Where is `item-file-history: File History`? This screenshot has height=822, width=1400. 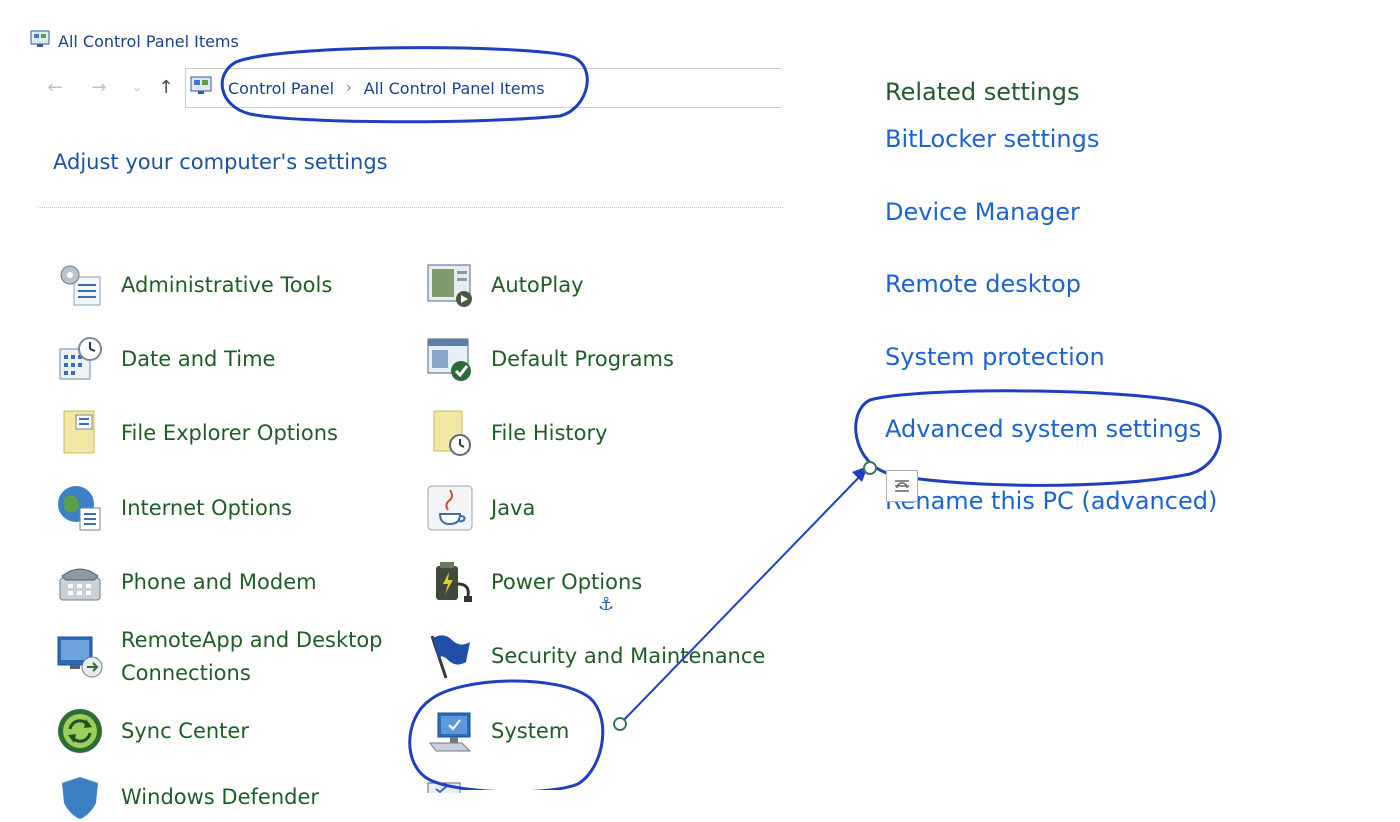 item-file-history: File History is located at coordinates (516, 433).